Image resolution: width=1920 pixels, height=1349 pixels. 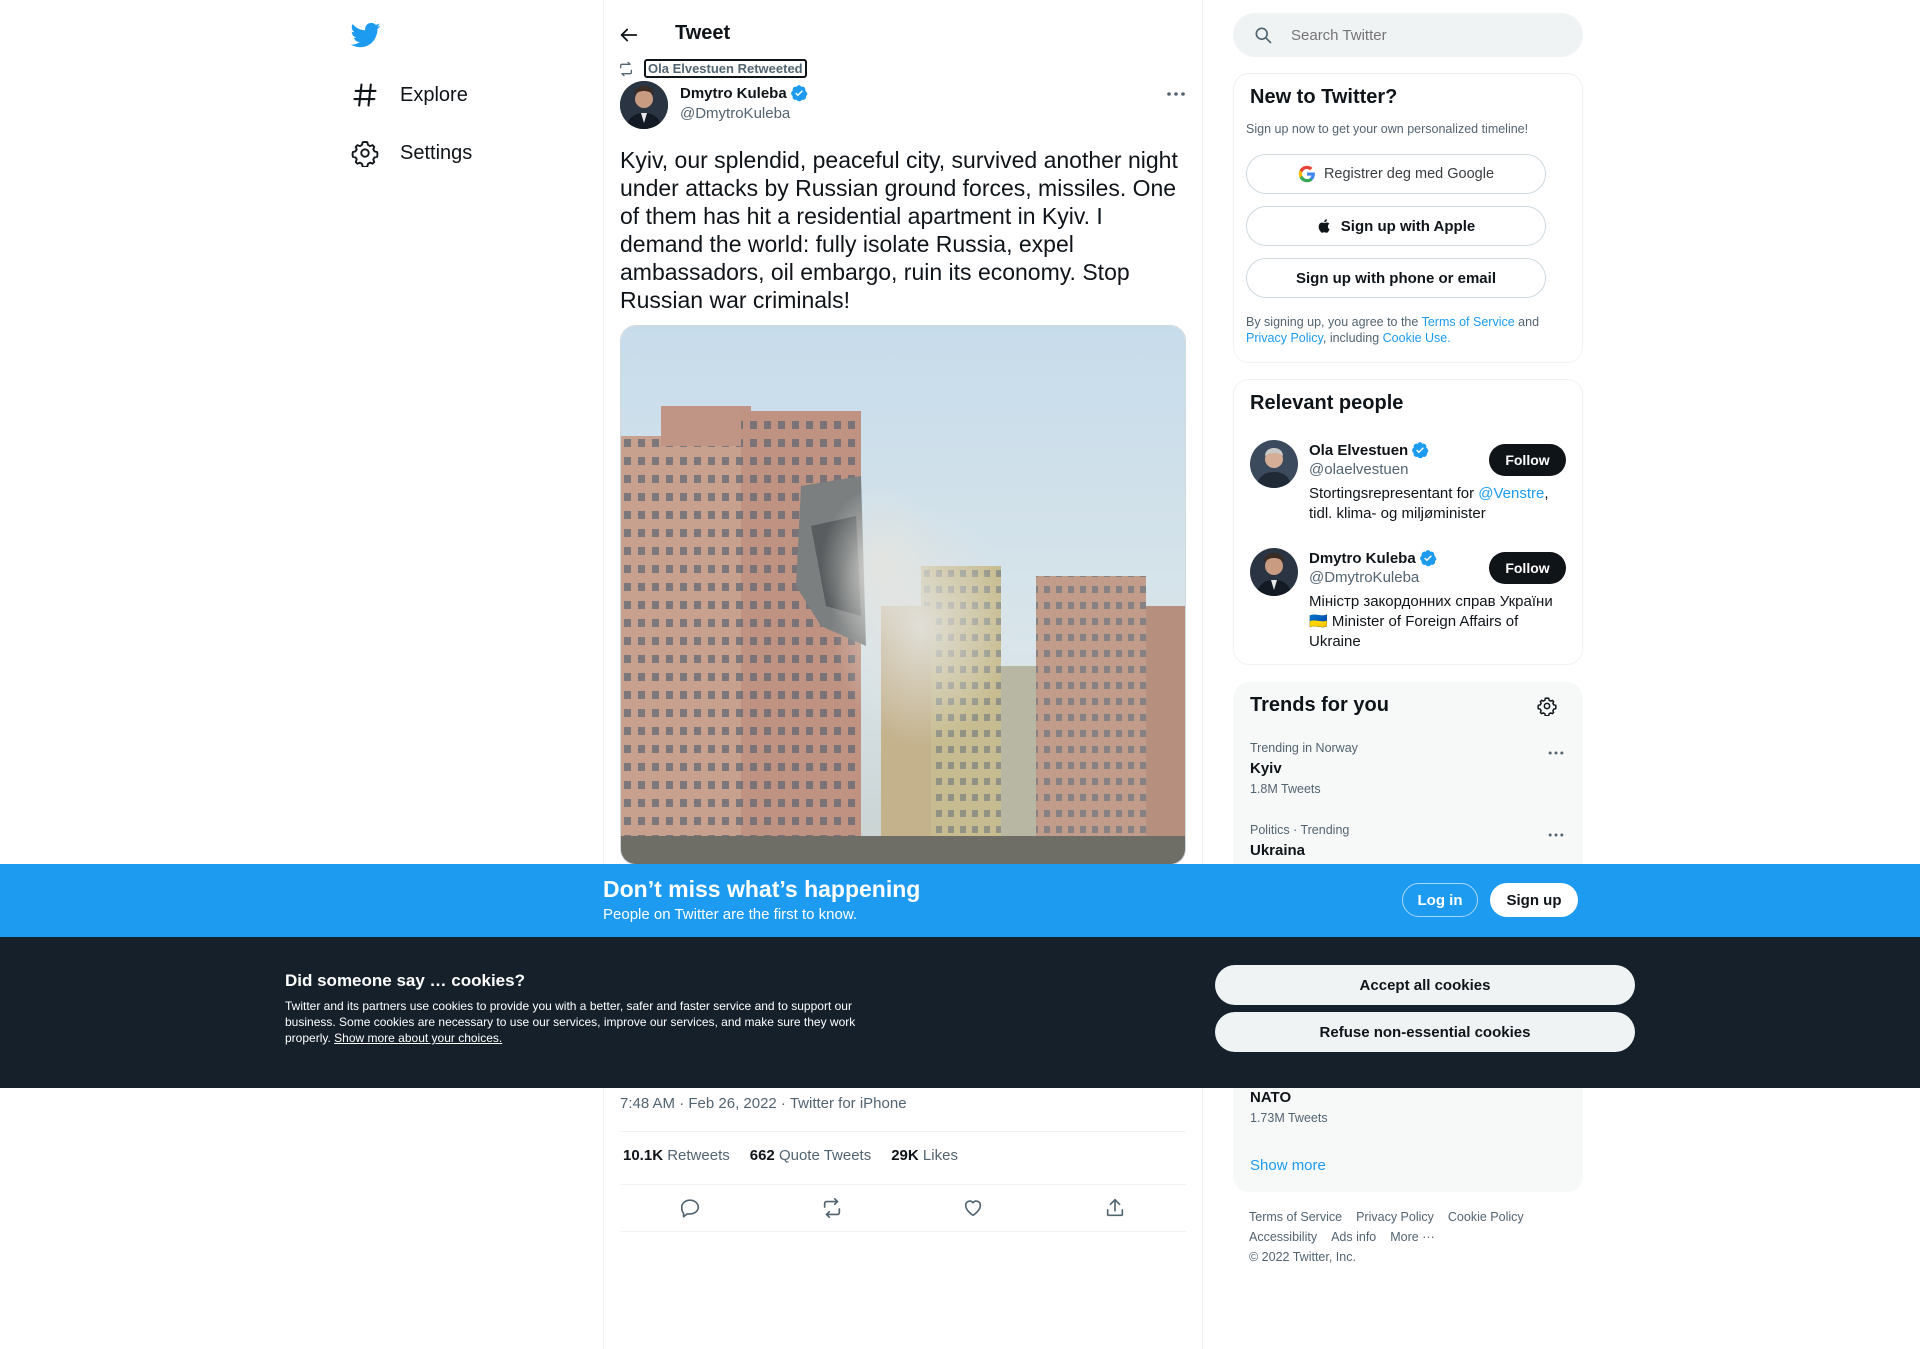 I want to click on author-name-text: Dmytro Kuleba, so click(x=733, y=93).